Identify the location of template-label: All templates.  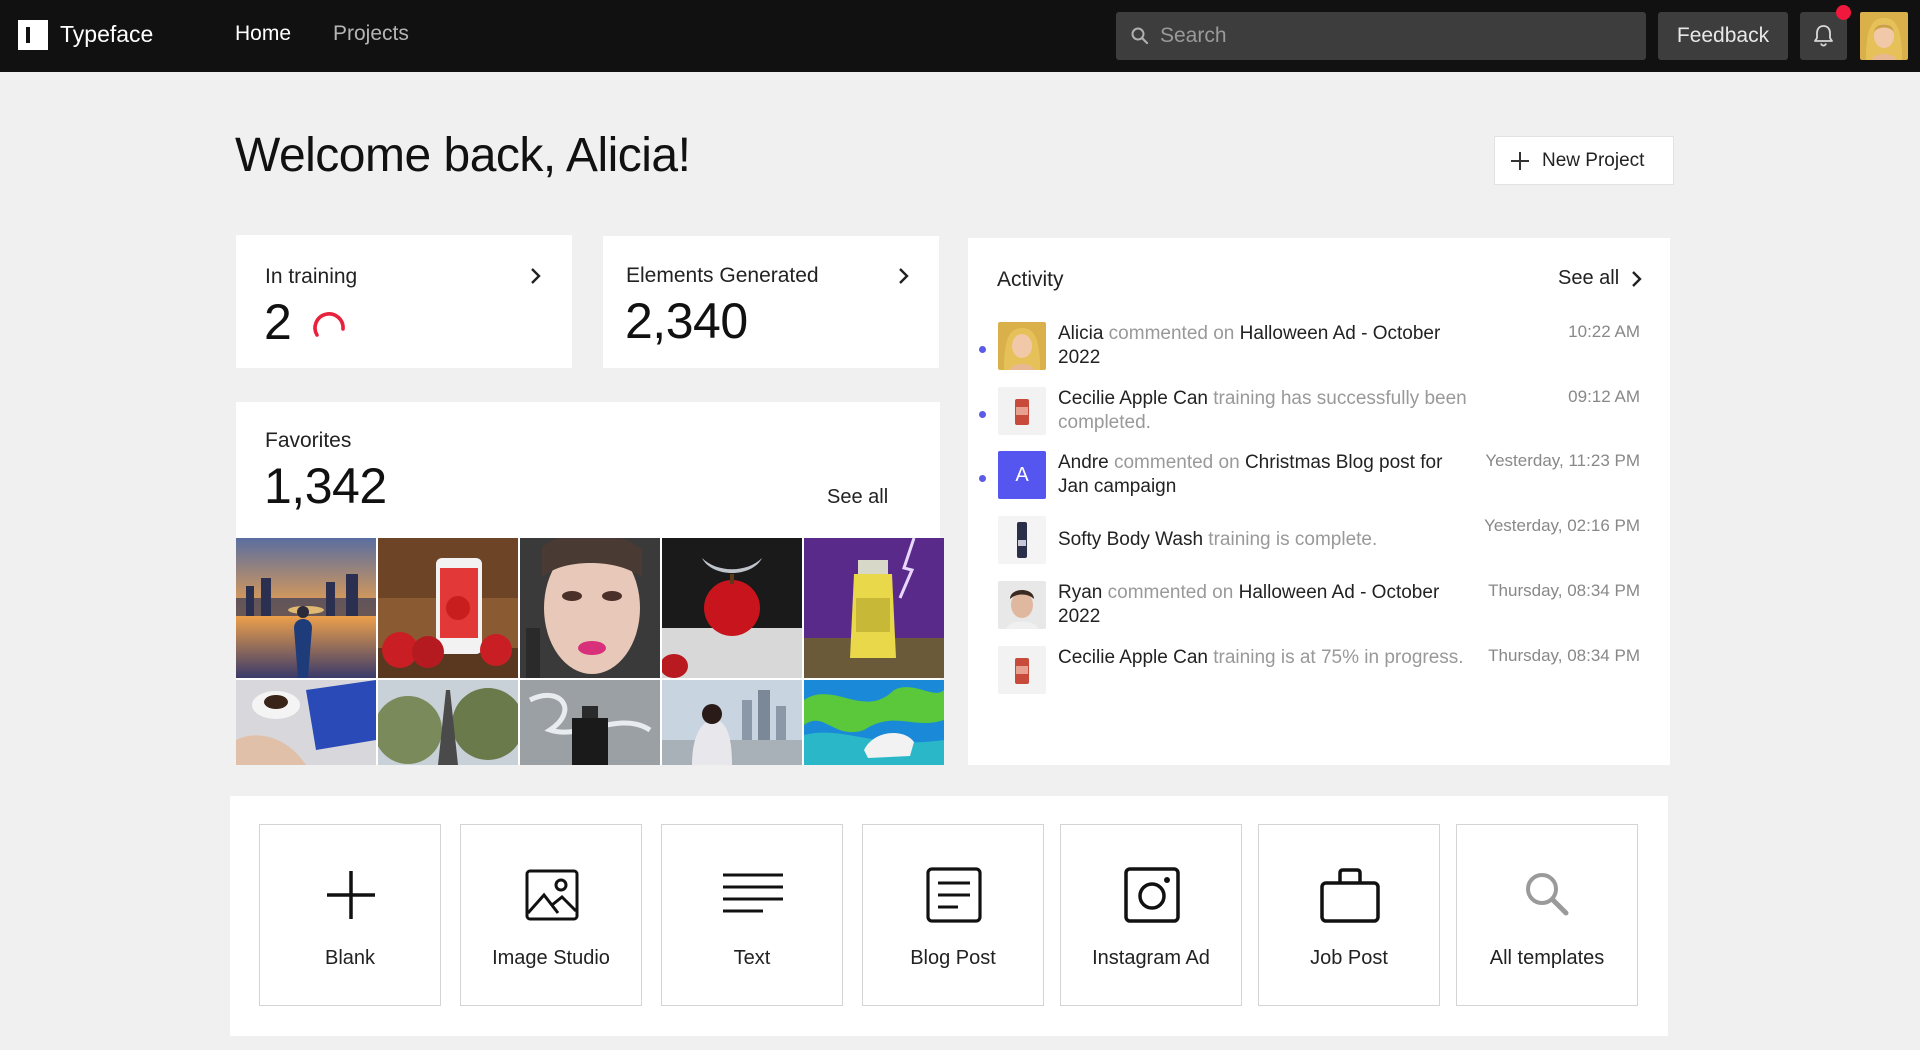
(1547, 958).